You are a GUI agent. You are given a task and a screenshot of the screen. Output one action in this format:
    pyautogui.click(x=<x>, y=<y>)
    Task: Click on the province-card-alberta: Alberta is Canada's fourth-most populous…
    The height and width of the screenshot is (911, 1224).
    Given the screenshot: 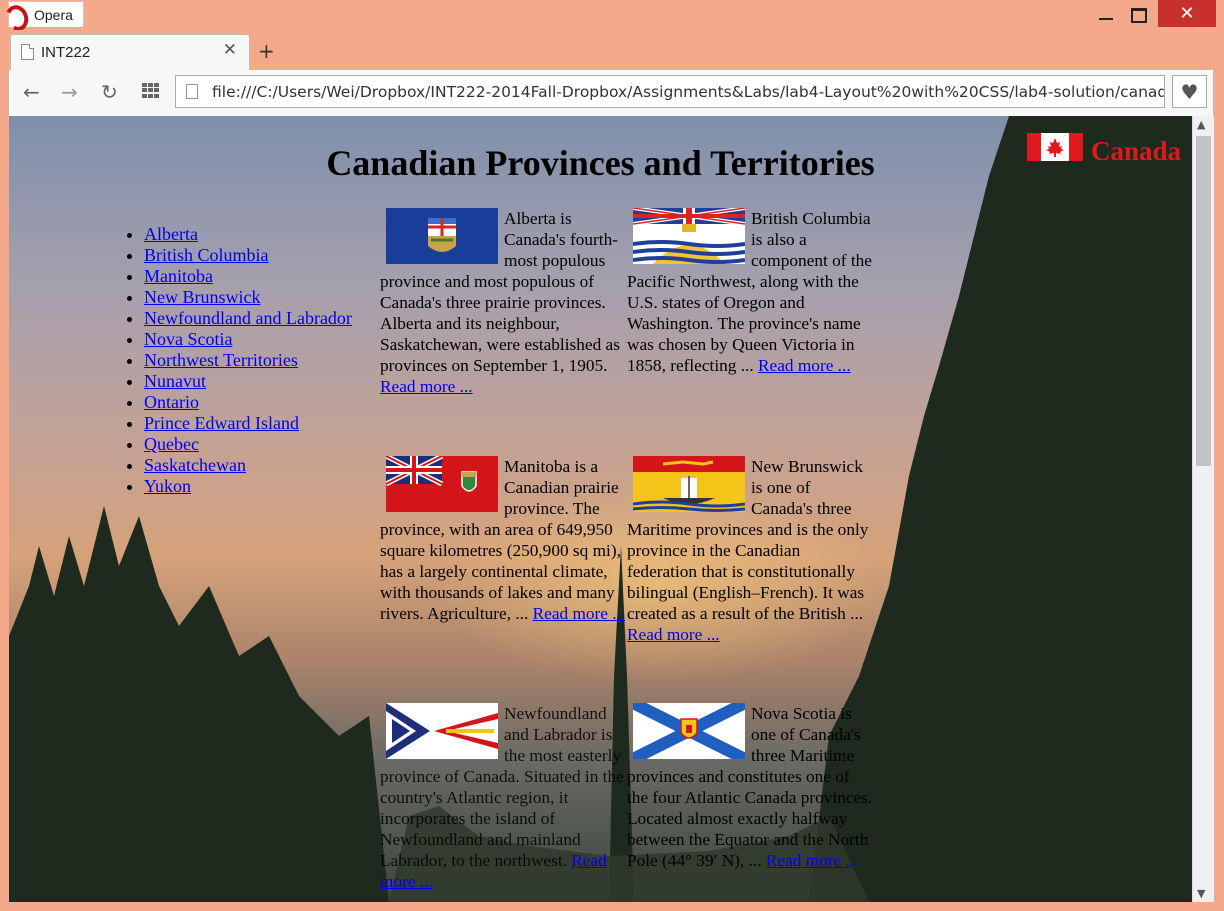 What is the action you would take?
    pyautogui.click(x=503, y=302)
    